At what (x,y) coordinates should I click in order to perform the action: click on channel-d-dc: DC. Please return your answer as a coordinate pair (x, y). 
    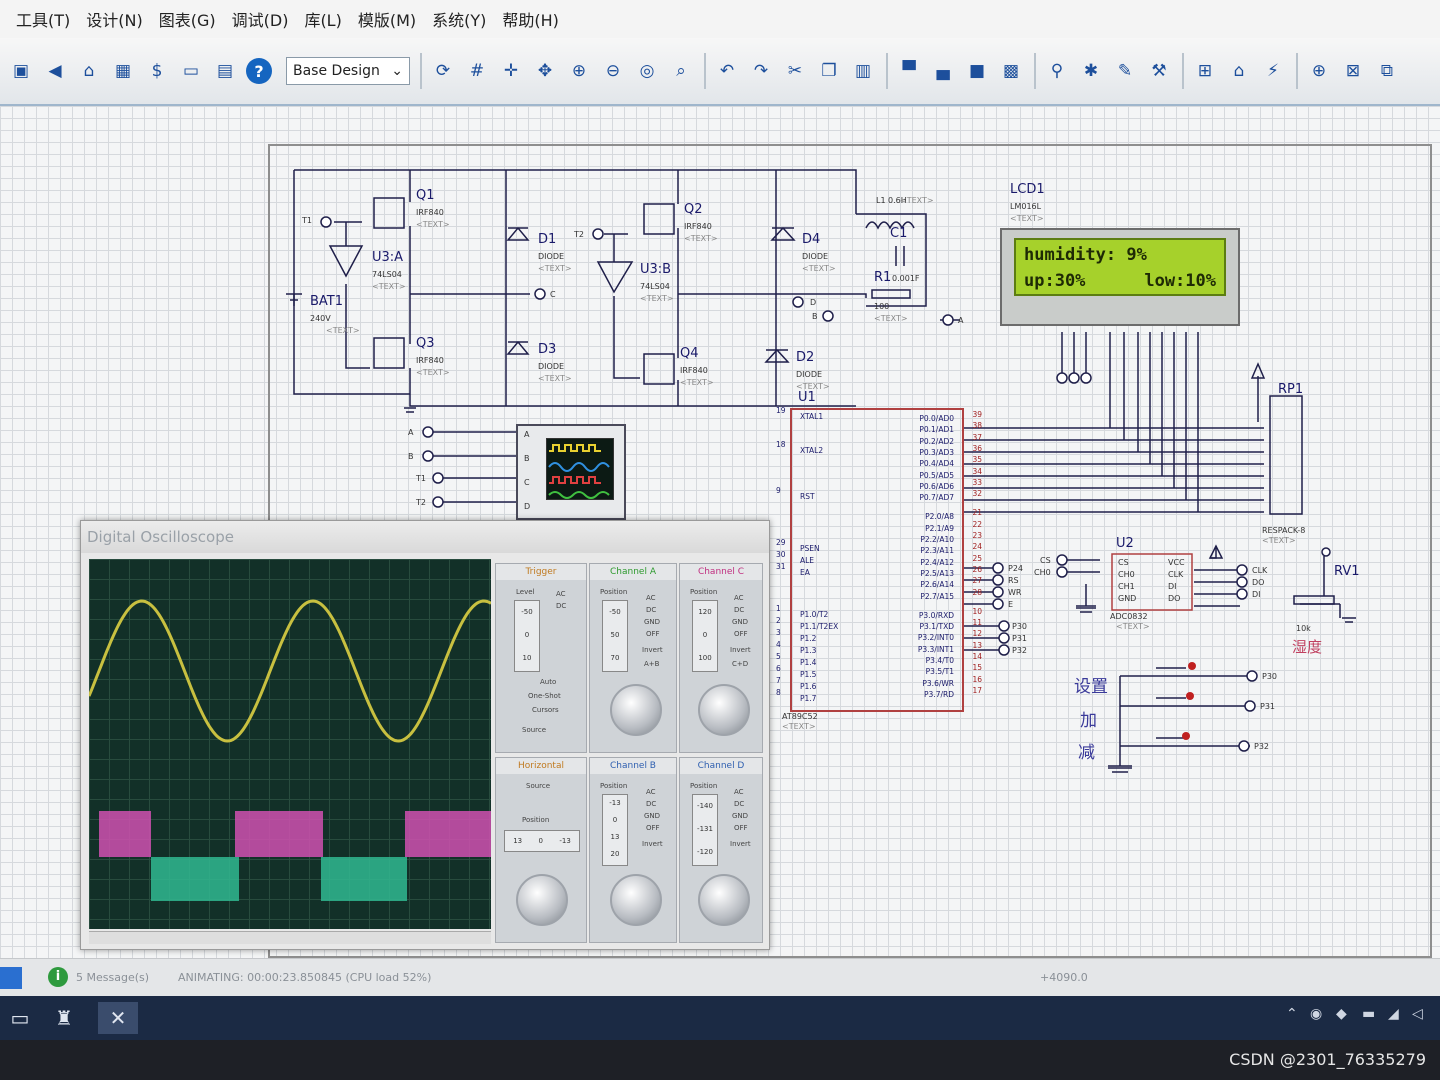
    Looking at the image, I should click on (739, 804).